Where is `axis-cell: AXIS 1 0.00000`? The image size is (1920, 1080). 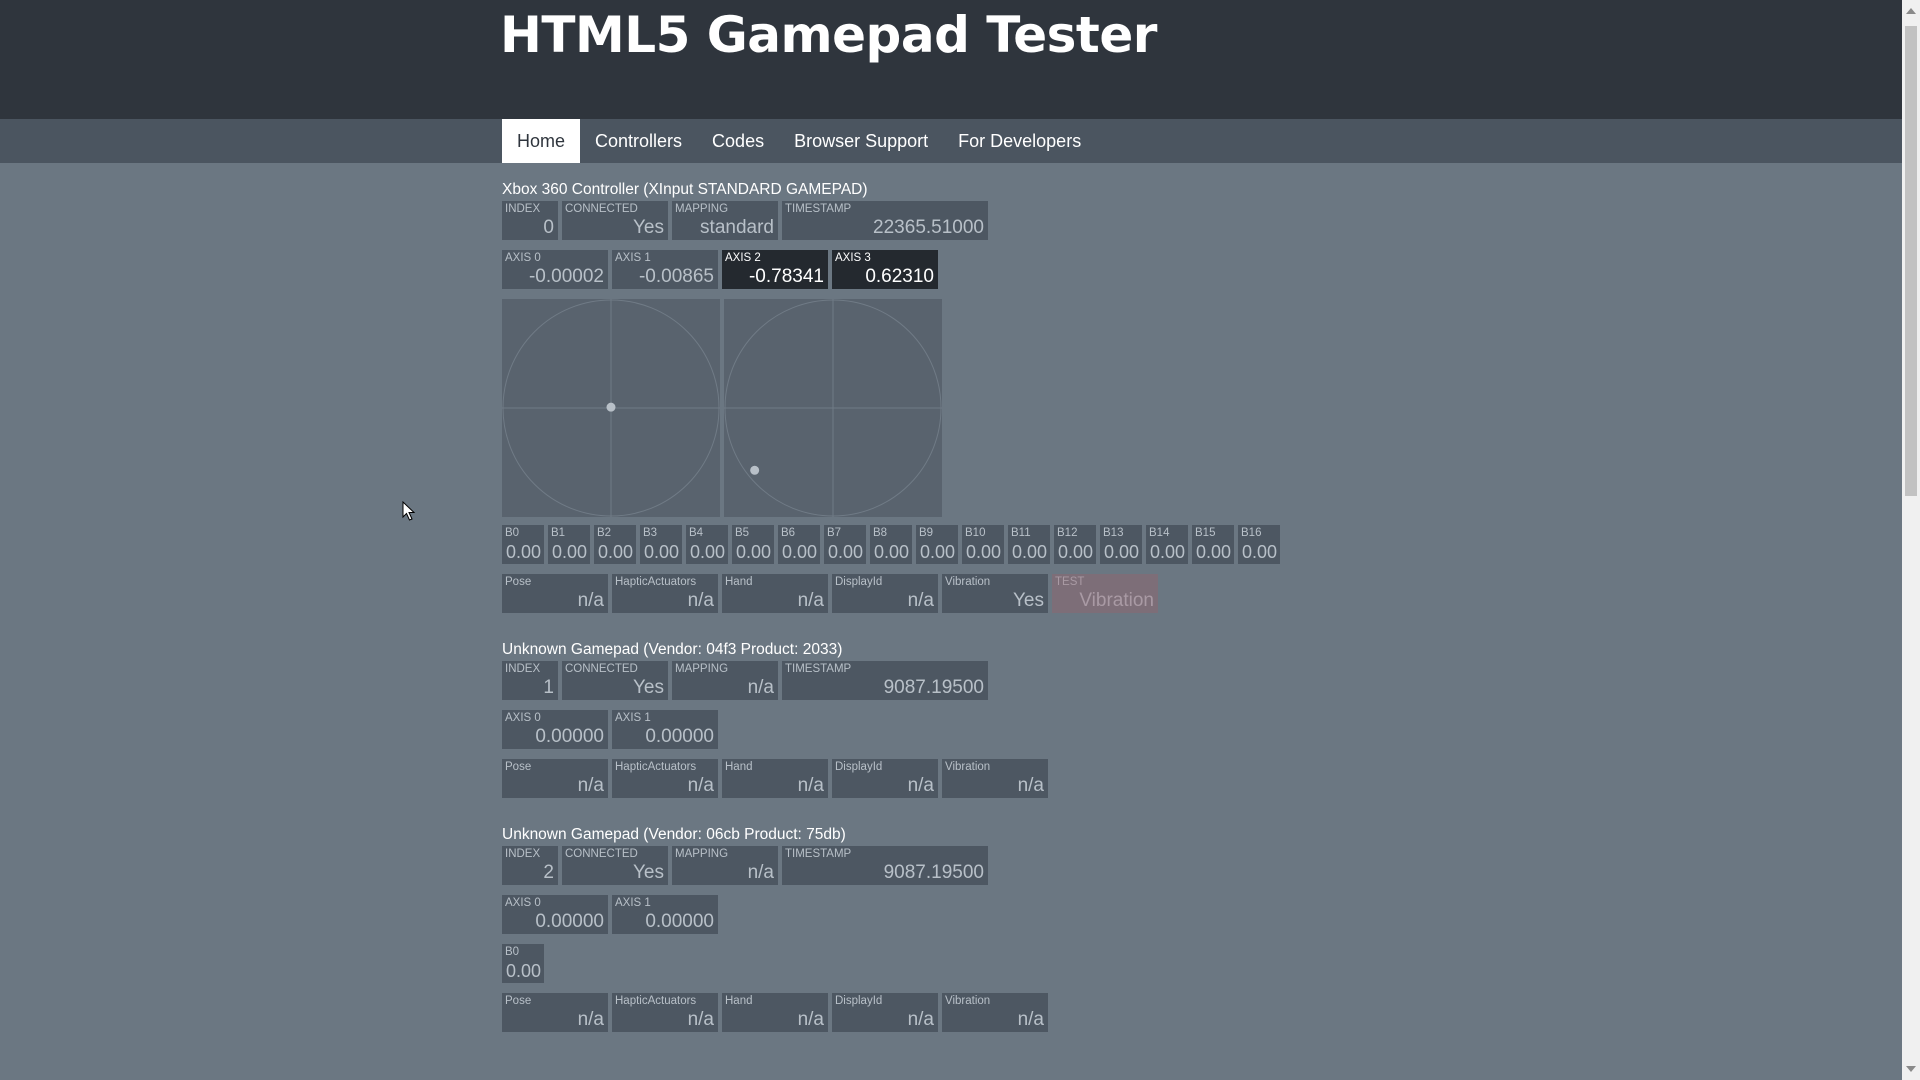
axis-cell: AXIS 1 0.00000 is located at coordinates (665, 914).